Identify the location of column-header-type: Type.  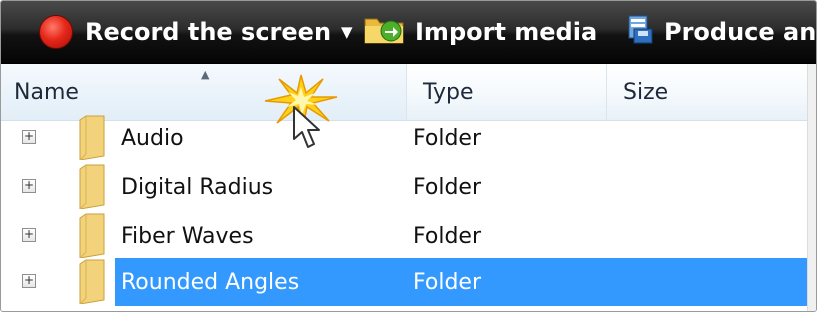
(506, 92).